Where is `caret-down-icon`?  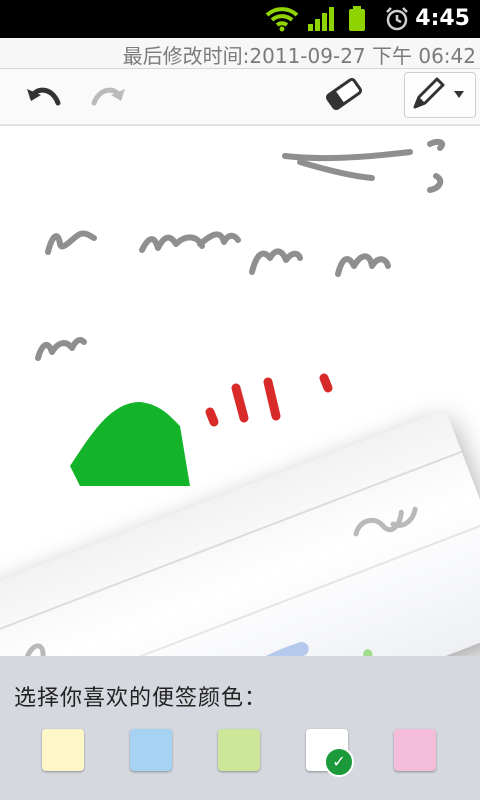 caret-down-icon is located at coordinates (459, 94).